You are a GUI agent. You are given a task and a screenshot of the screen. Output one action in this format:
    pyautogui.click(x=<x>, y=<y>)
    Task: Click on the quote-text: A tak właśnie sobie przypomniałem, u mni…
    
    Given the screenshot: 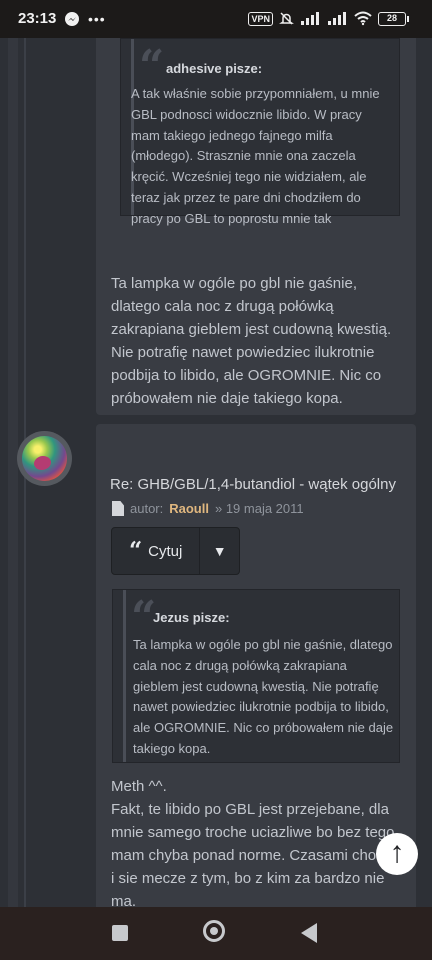 What is the action you would take?
    pyautogui.click(x=255, y=156)
    